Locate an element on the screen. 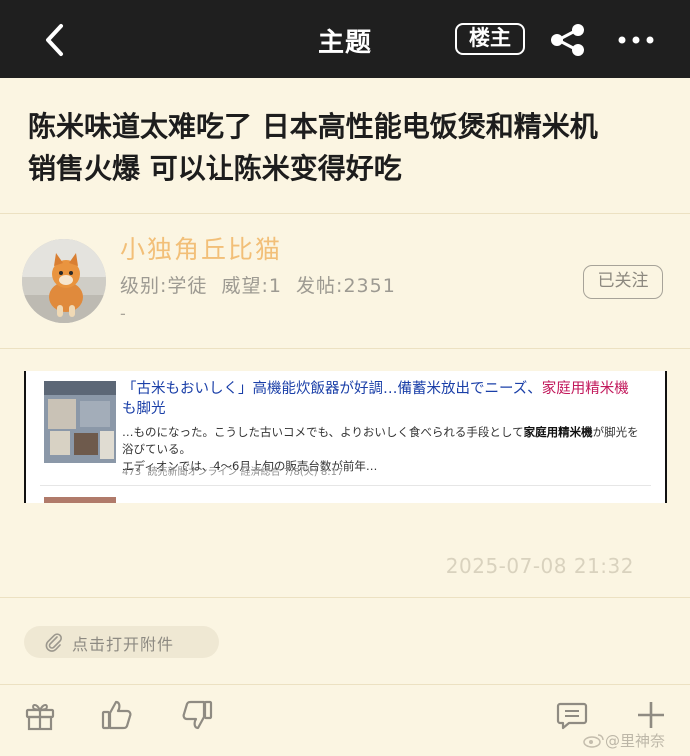 This screenshot has width=690, height=756. comment-button is located at coordinates (572, 715).